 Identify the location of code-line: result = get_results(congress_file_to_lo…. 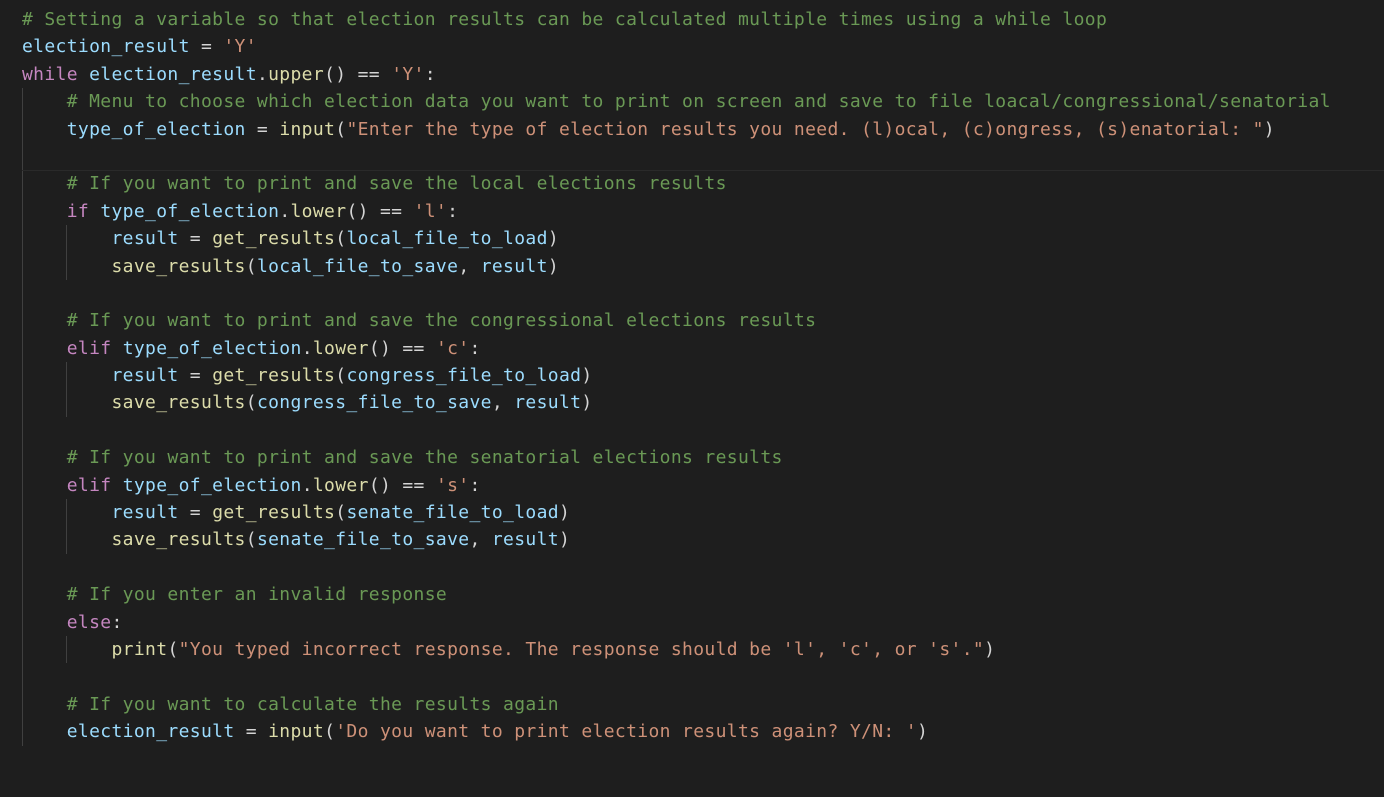
(692, 376).